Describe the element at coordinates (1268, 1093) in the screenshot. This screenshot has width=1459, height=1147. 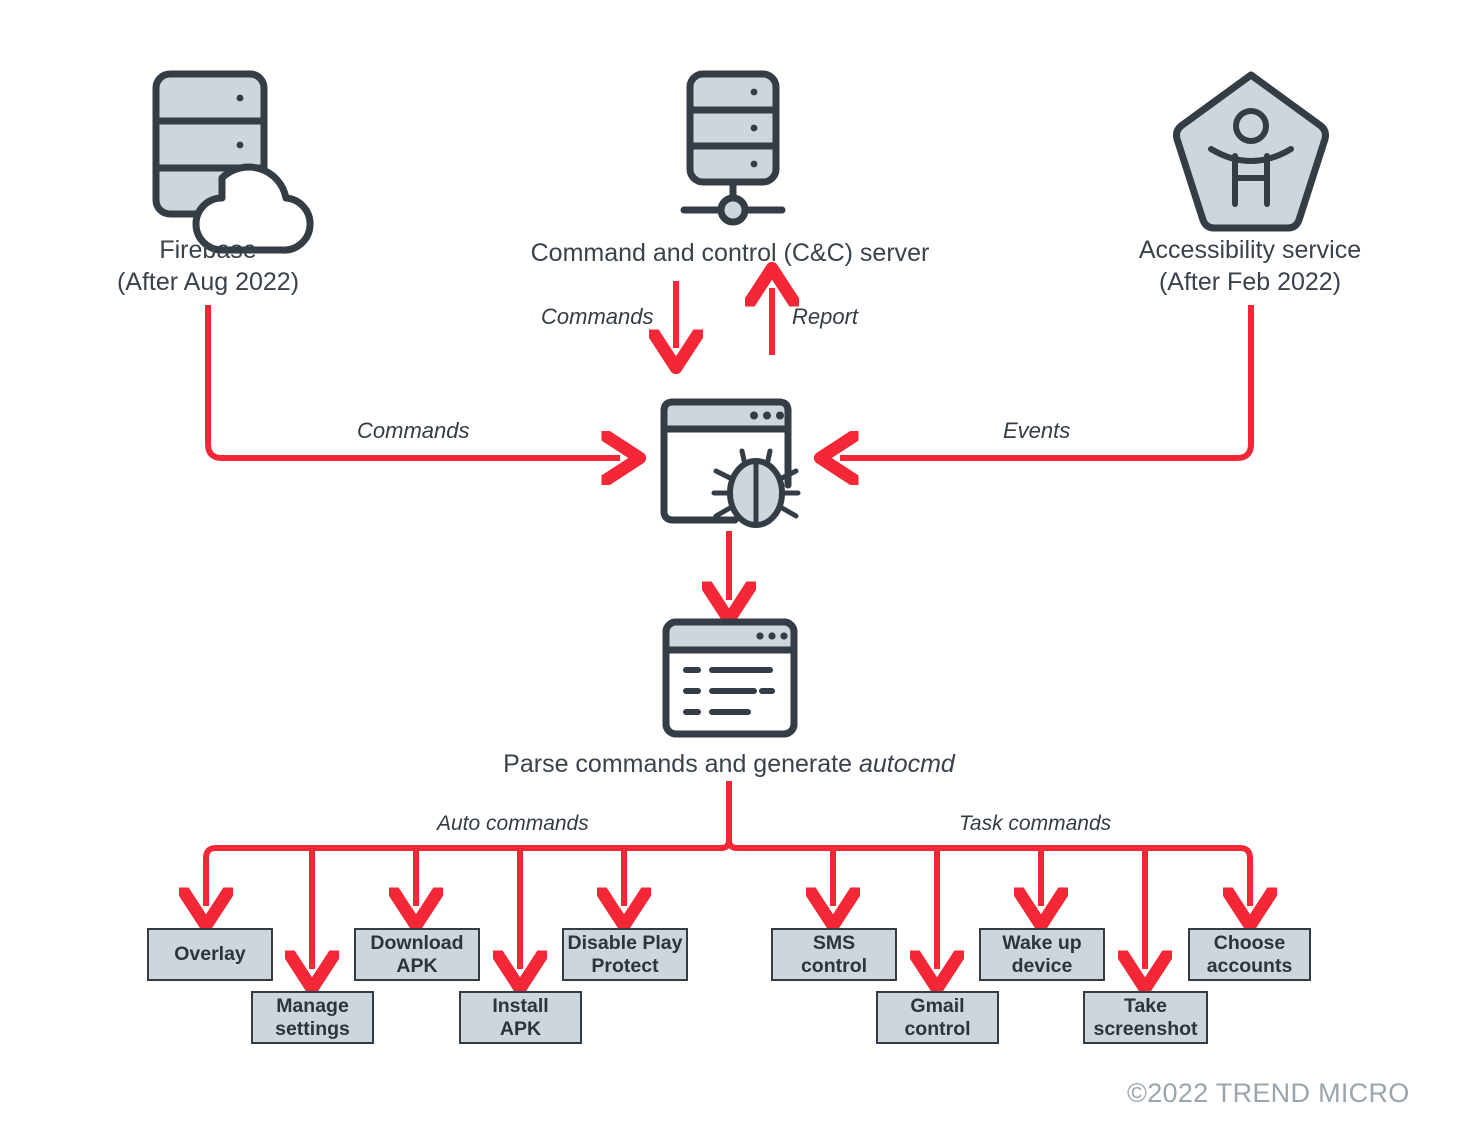
I see `copyright-credit: ©2022 TREND MICRO` at that location.